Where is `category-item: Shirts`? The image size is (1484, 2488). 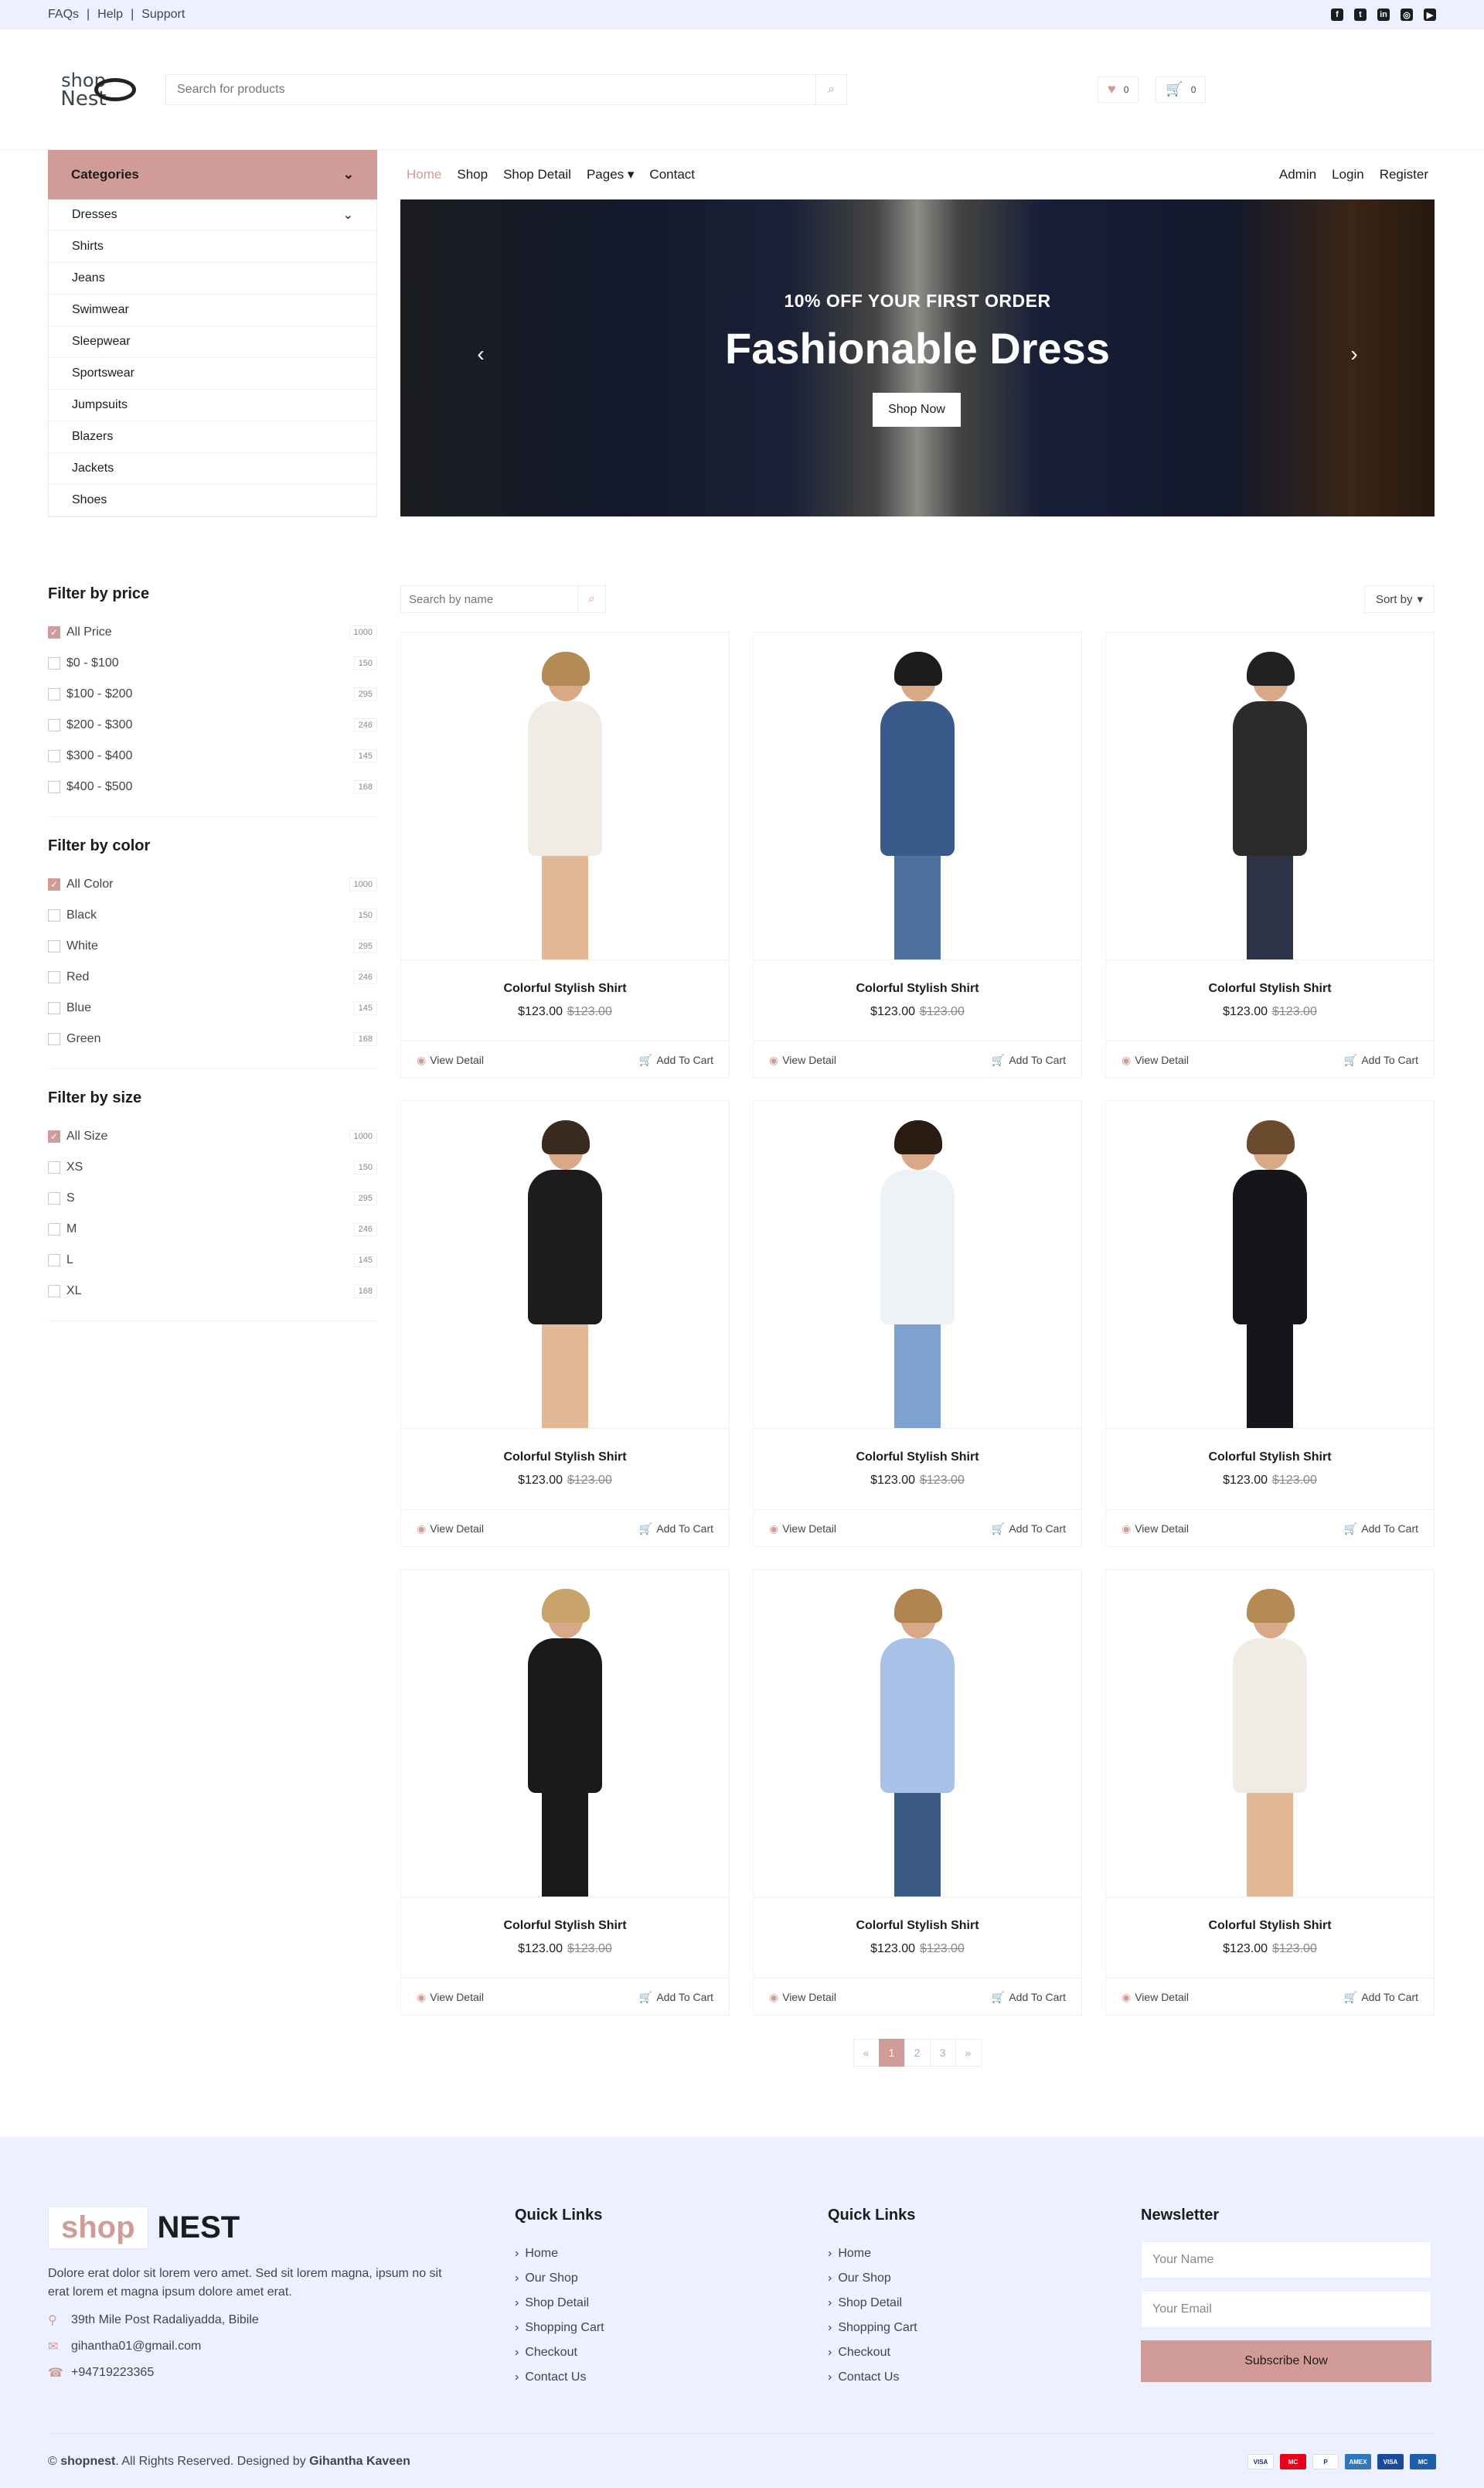 category-item: Shirts is located at coordinates (212, 247).